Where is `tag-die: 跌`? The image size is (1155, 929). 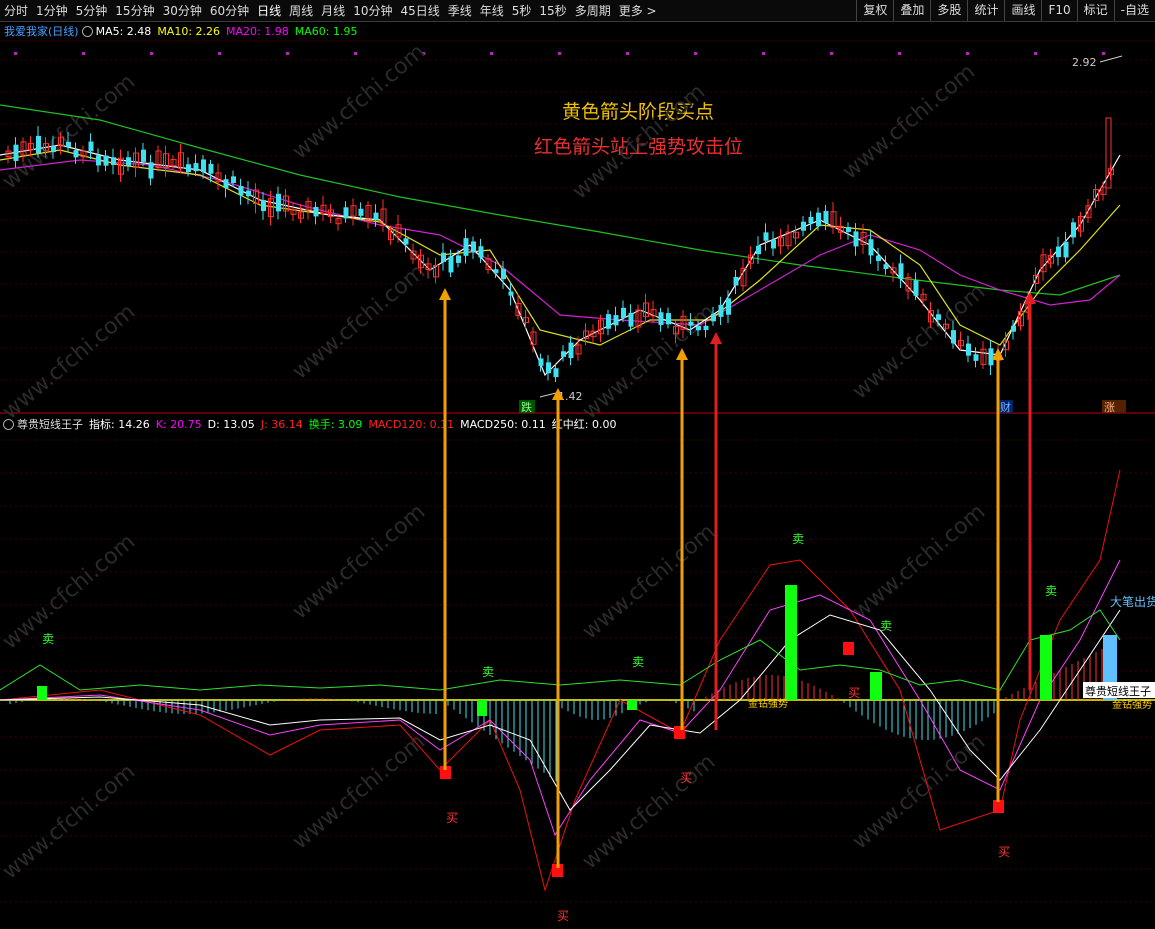
tag-die: 跌 is located at coordinates (526, 407).